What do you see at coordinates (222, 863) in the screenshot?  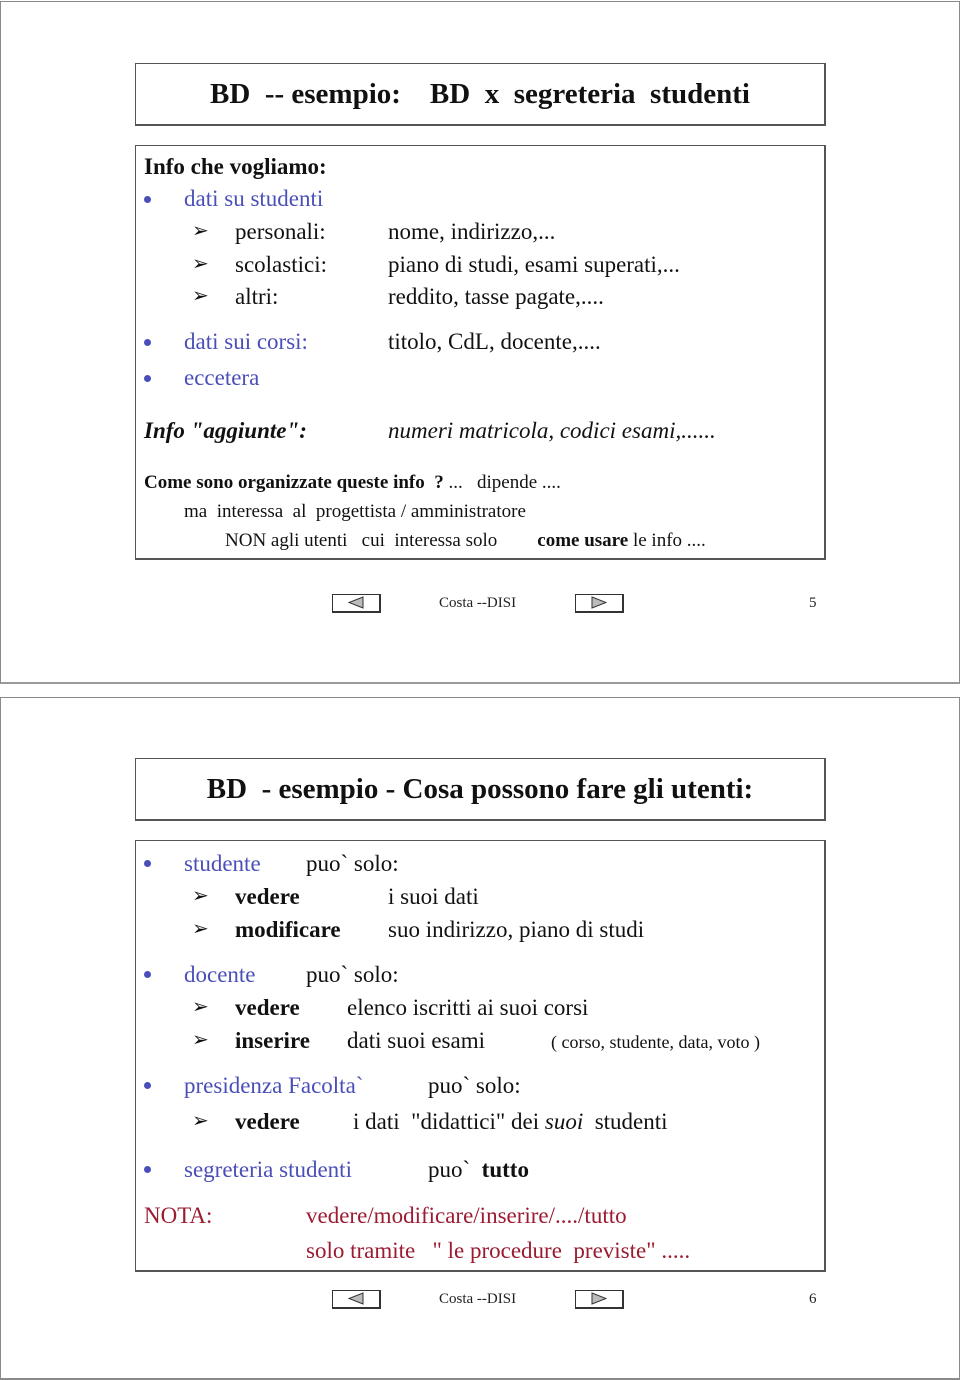 I see `role-label: studente` at bounding box center [222, 863].